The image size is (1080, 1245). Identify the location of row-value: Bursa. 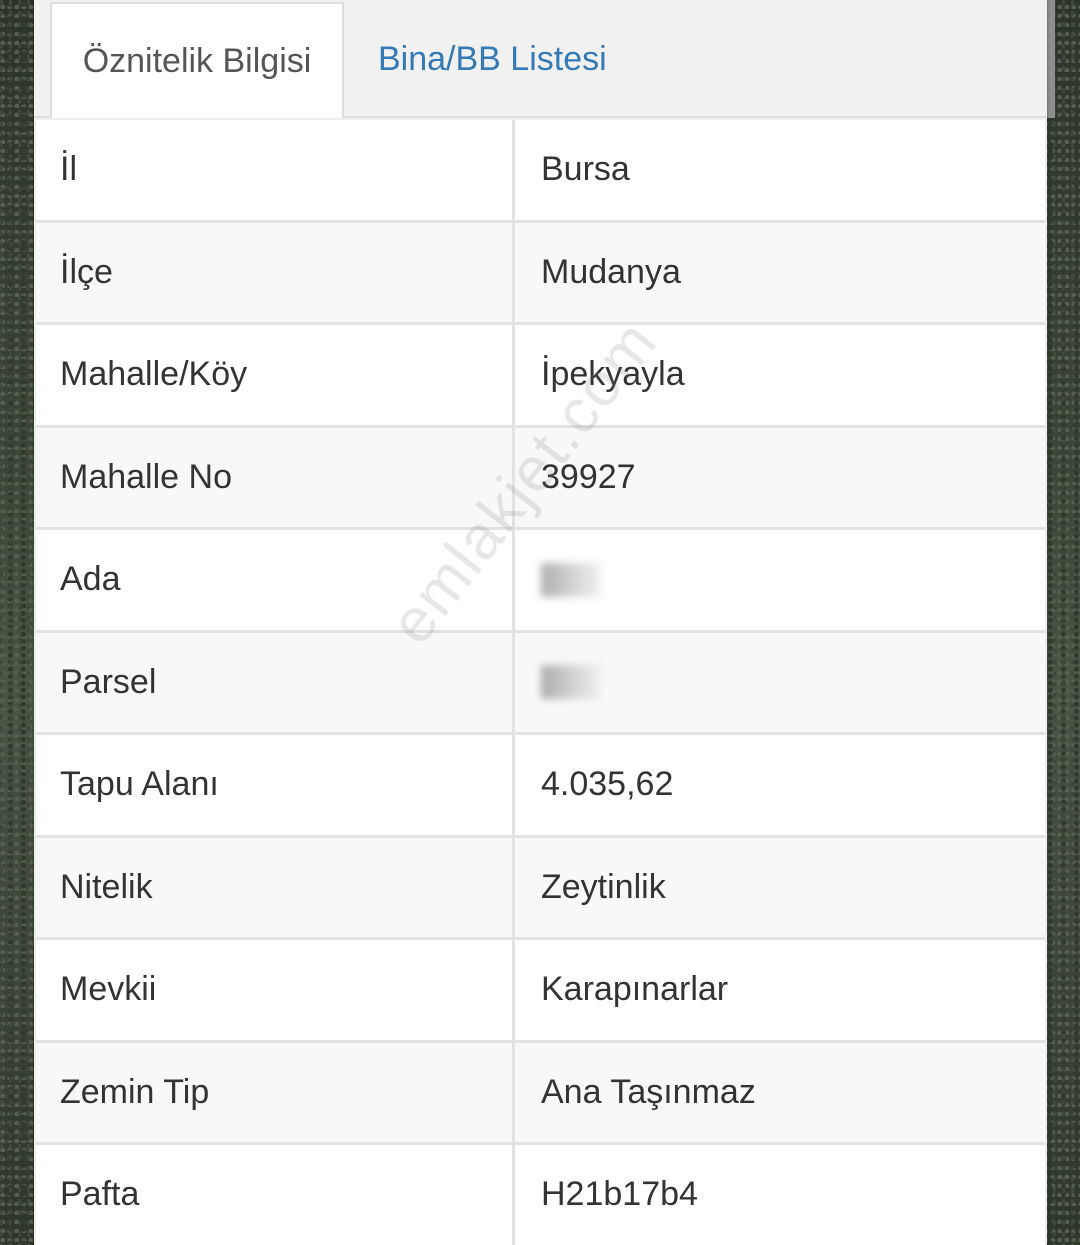
(585, 169).